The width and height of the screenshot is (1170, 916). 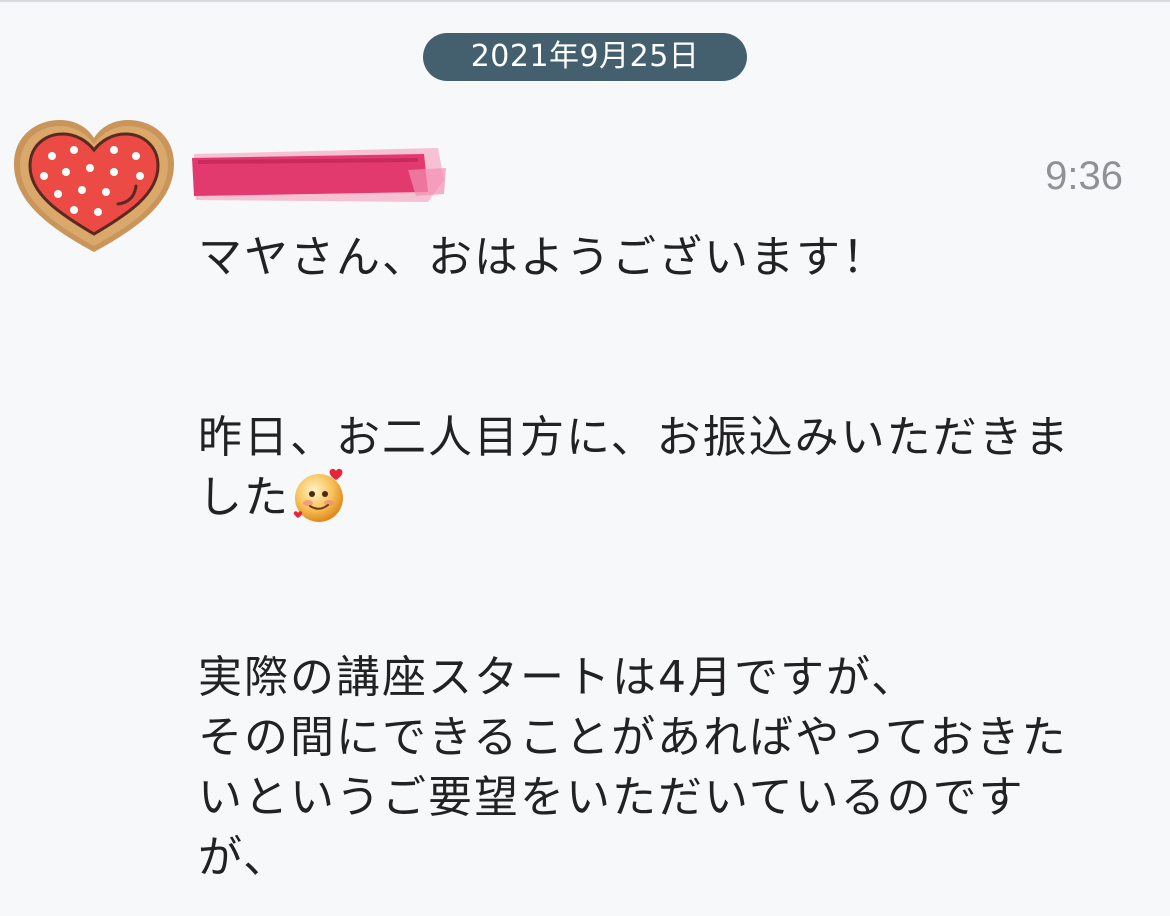 I want to click on message-time: 9:36, so click(x=1084, y=176).